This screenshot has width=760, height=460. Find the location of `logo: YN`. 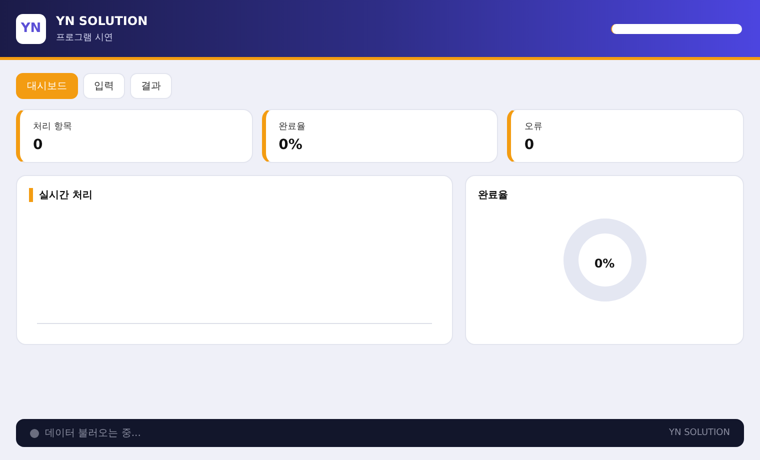

logo: YN is located at coordinates (31, 29).